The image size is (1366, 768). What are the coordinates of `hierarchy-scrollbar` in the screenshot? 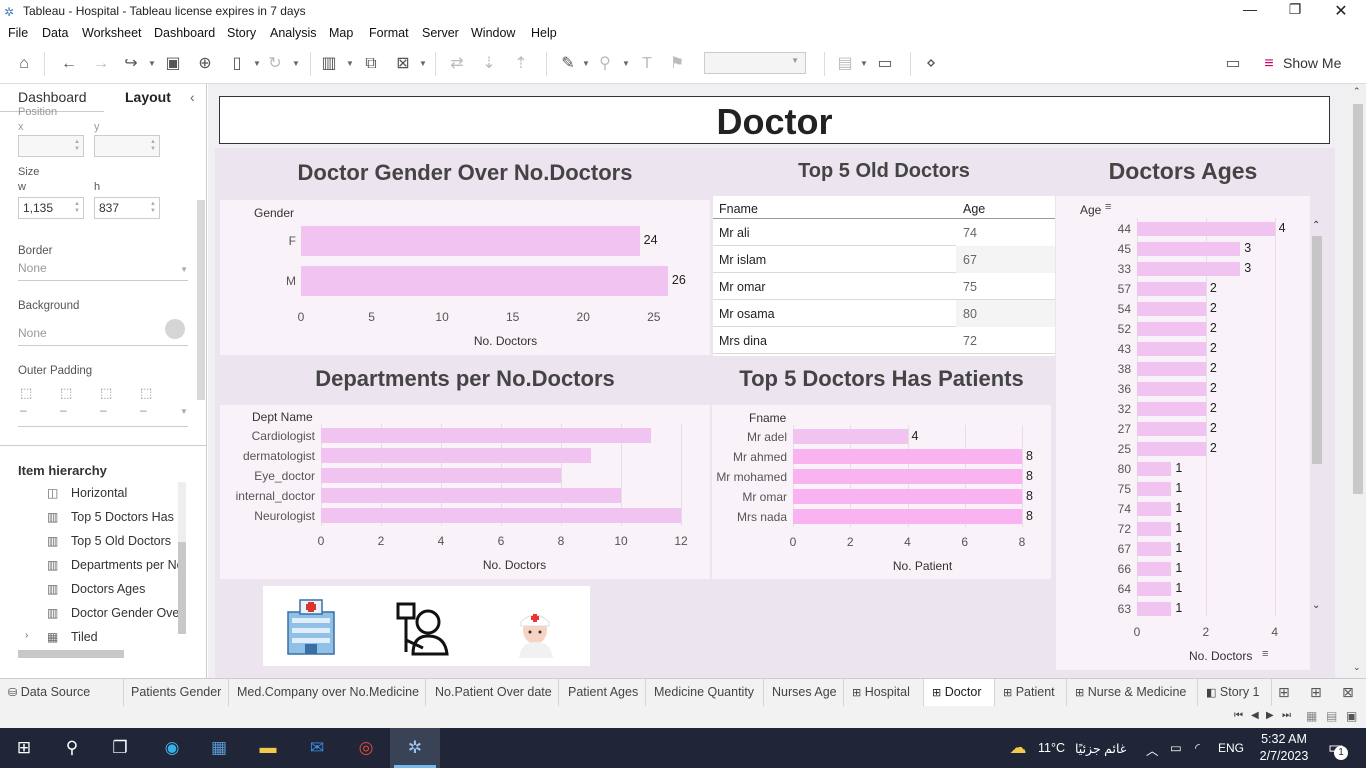 It's located at (182, 588).